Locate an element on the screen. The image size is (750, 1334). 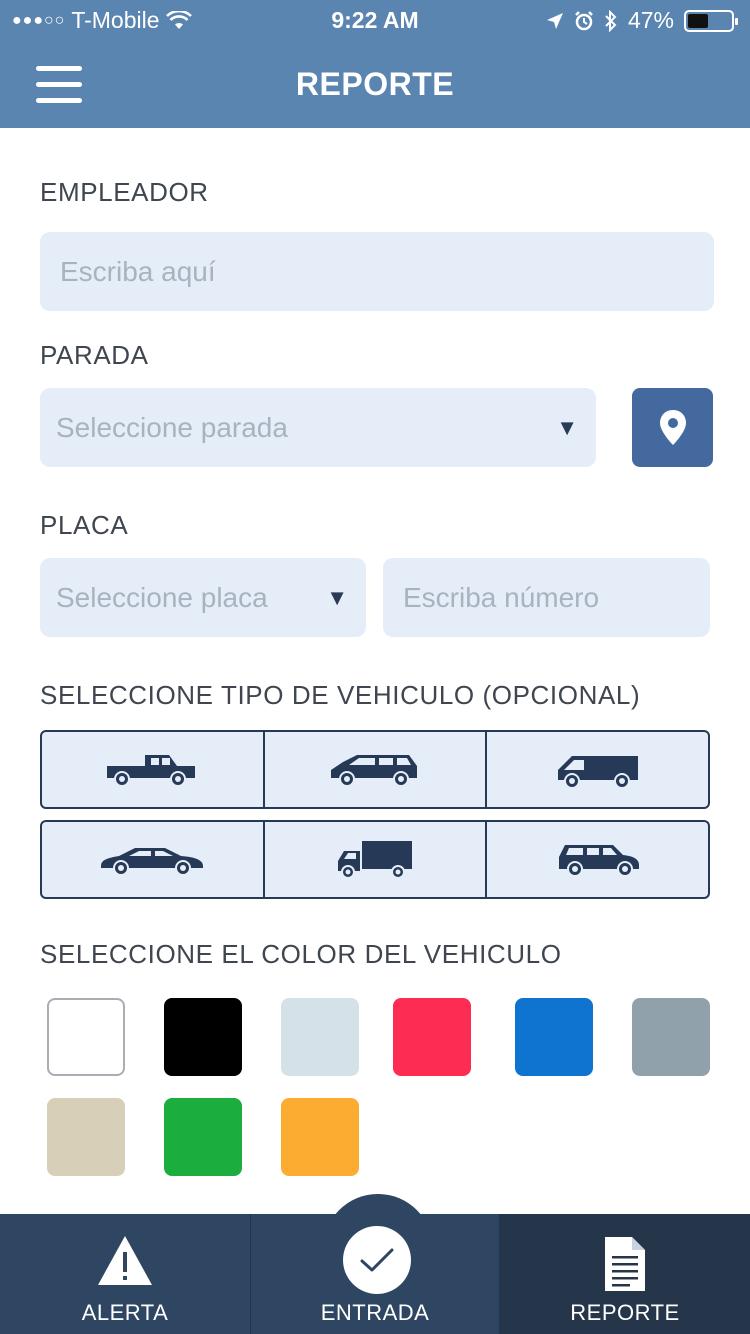
vehicle-type-van is located at coordinates (596, 769).